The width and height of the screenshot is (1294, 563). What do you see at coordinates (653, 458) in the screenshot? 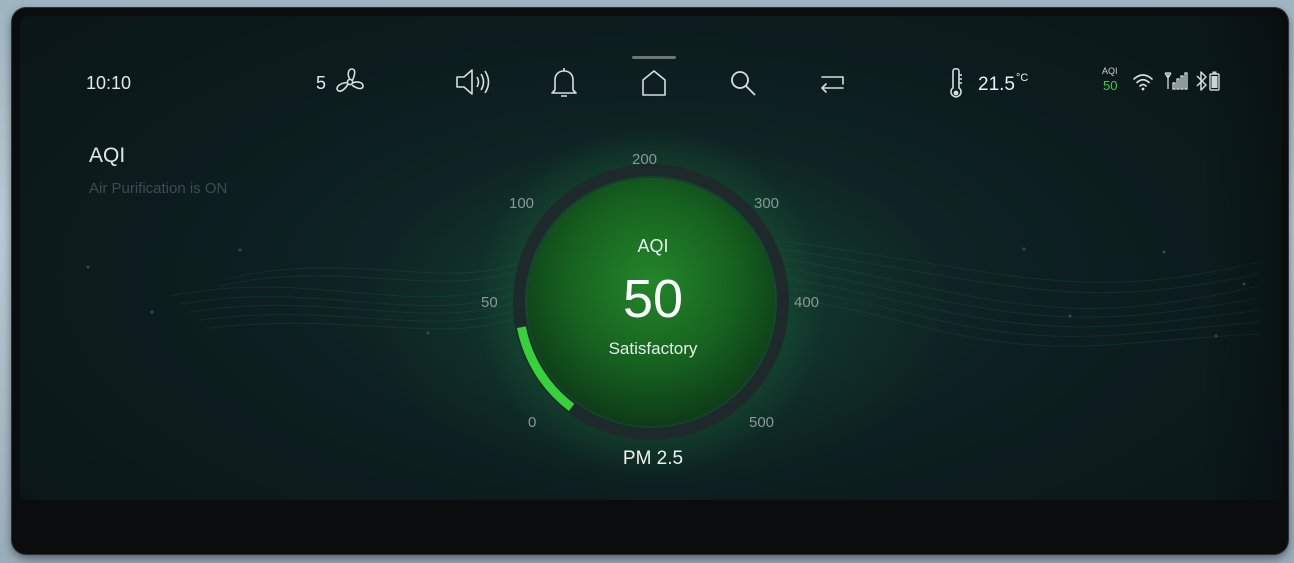
I see `pollutant-label: PM 2.5` at bounding box center [653, 458].